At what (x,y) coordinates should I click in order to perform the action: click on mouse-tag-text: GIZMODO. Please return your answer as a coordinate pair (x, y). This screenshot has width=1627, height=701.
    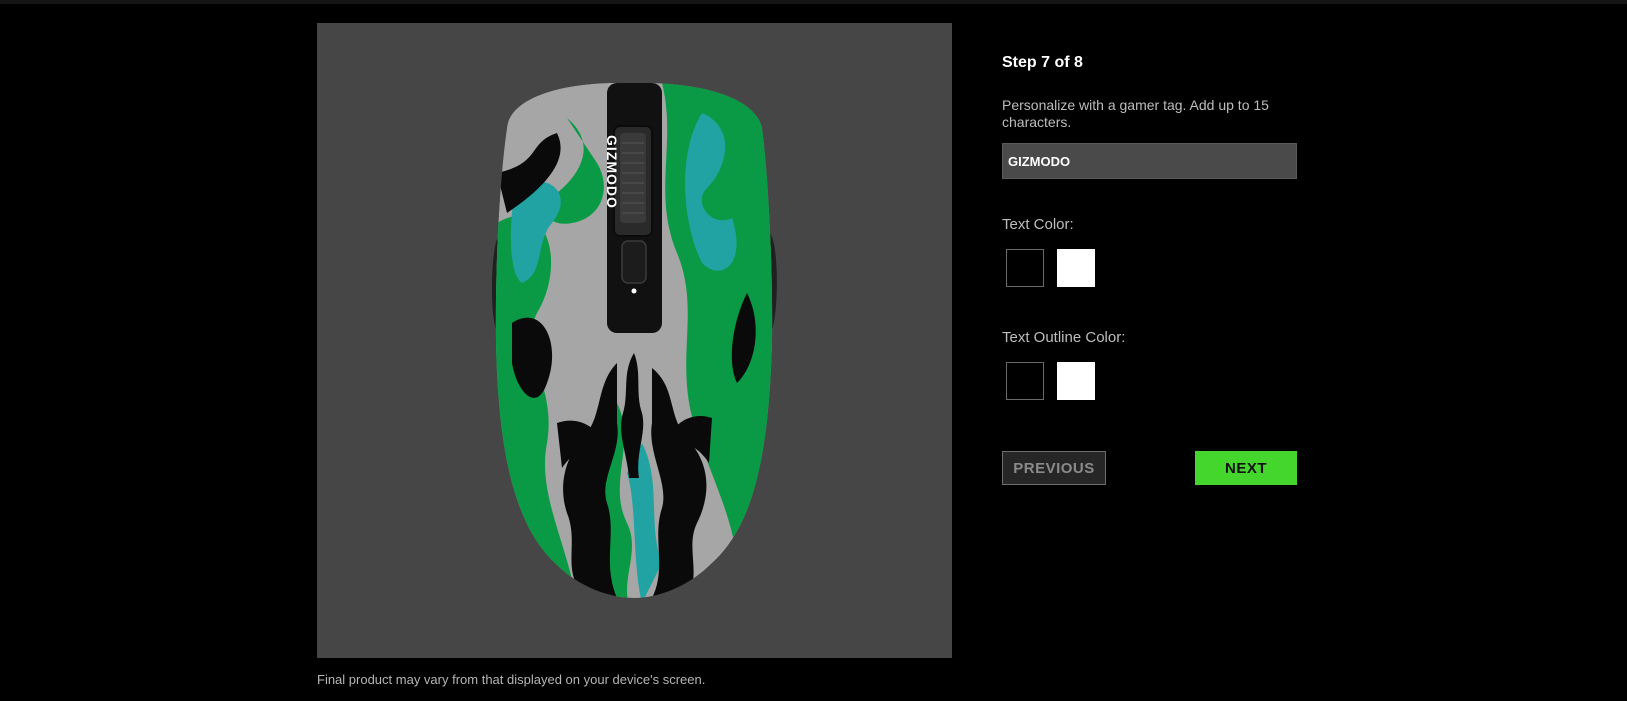
    Looking at the image, I should click on (612, 172).